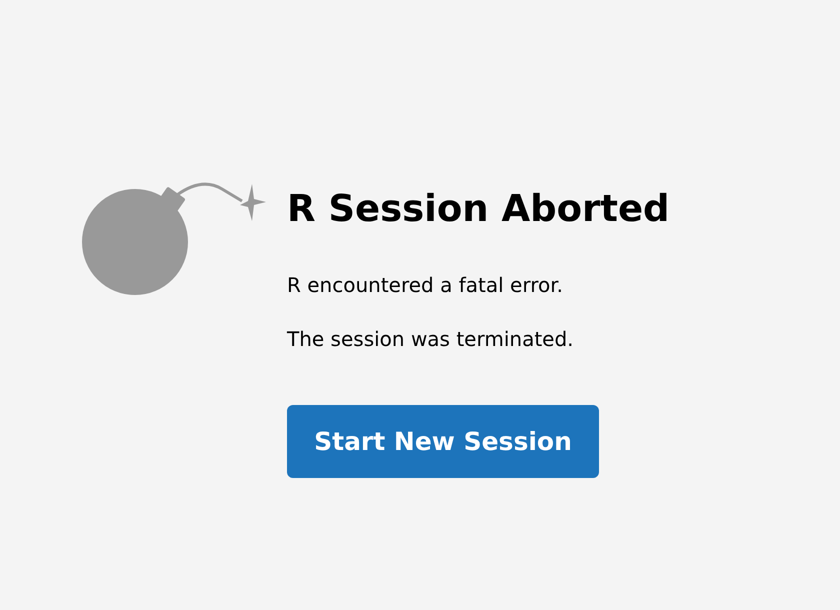 This screenshot has height=610, width=840. Describe the element at coordinates (430, 339) in the screenshot. I see `message-text: The session was terminated.` at that location.